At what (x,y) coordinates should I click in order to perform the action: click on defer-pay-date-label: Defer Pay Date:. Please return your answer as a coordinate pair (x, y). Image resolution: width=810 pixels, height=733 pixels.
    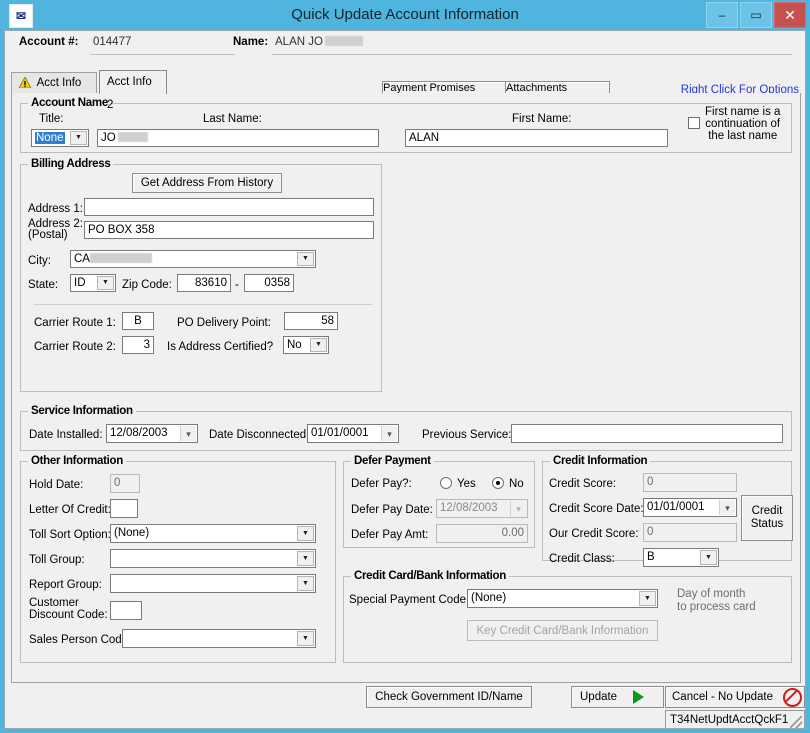
    Looking at the image, I should click on (392, 510).